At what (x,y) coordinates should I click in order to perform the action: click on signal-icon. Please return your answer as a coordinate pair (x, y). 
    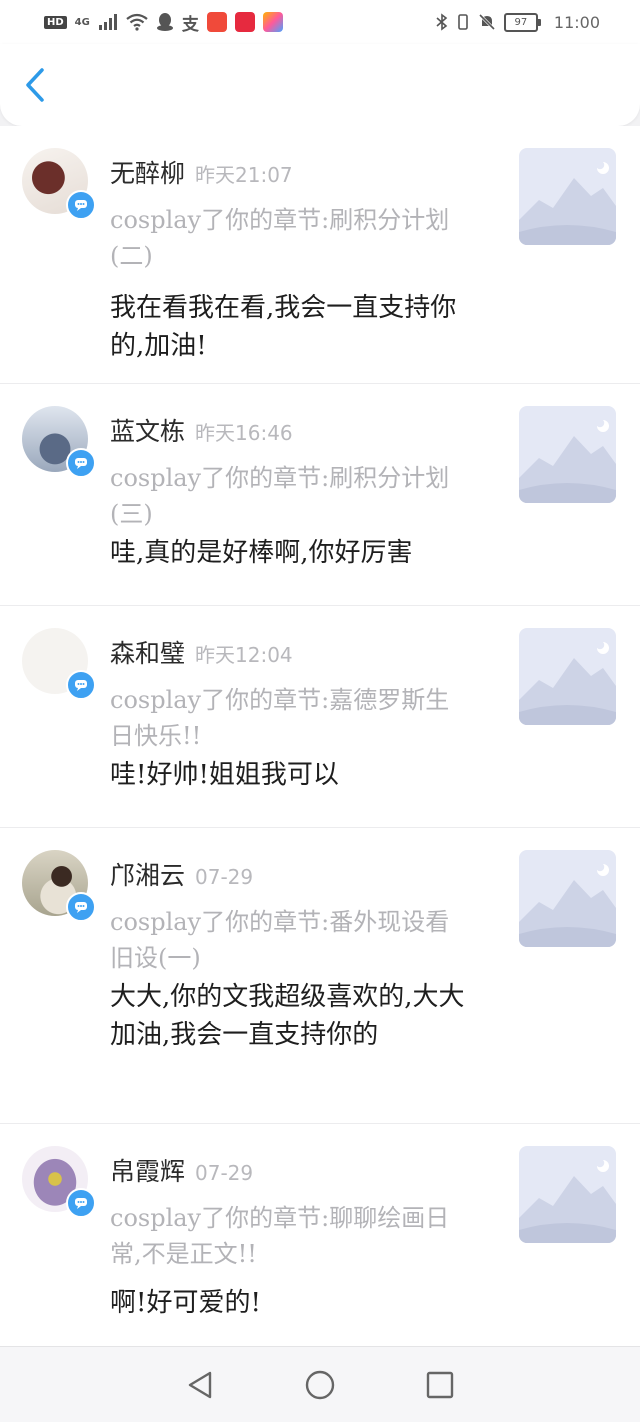
    Looking at the image, I should click on (107, 22).